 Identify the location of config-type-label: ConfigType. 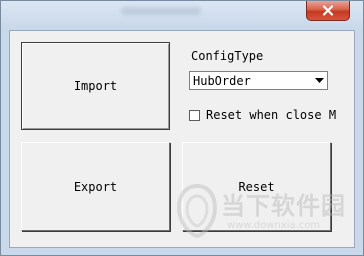
(227, 56).